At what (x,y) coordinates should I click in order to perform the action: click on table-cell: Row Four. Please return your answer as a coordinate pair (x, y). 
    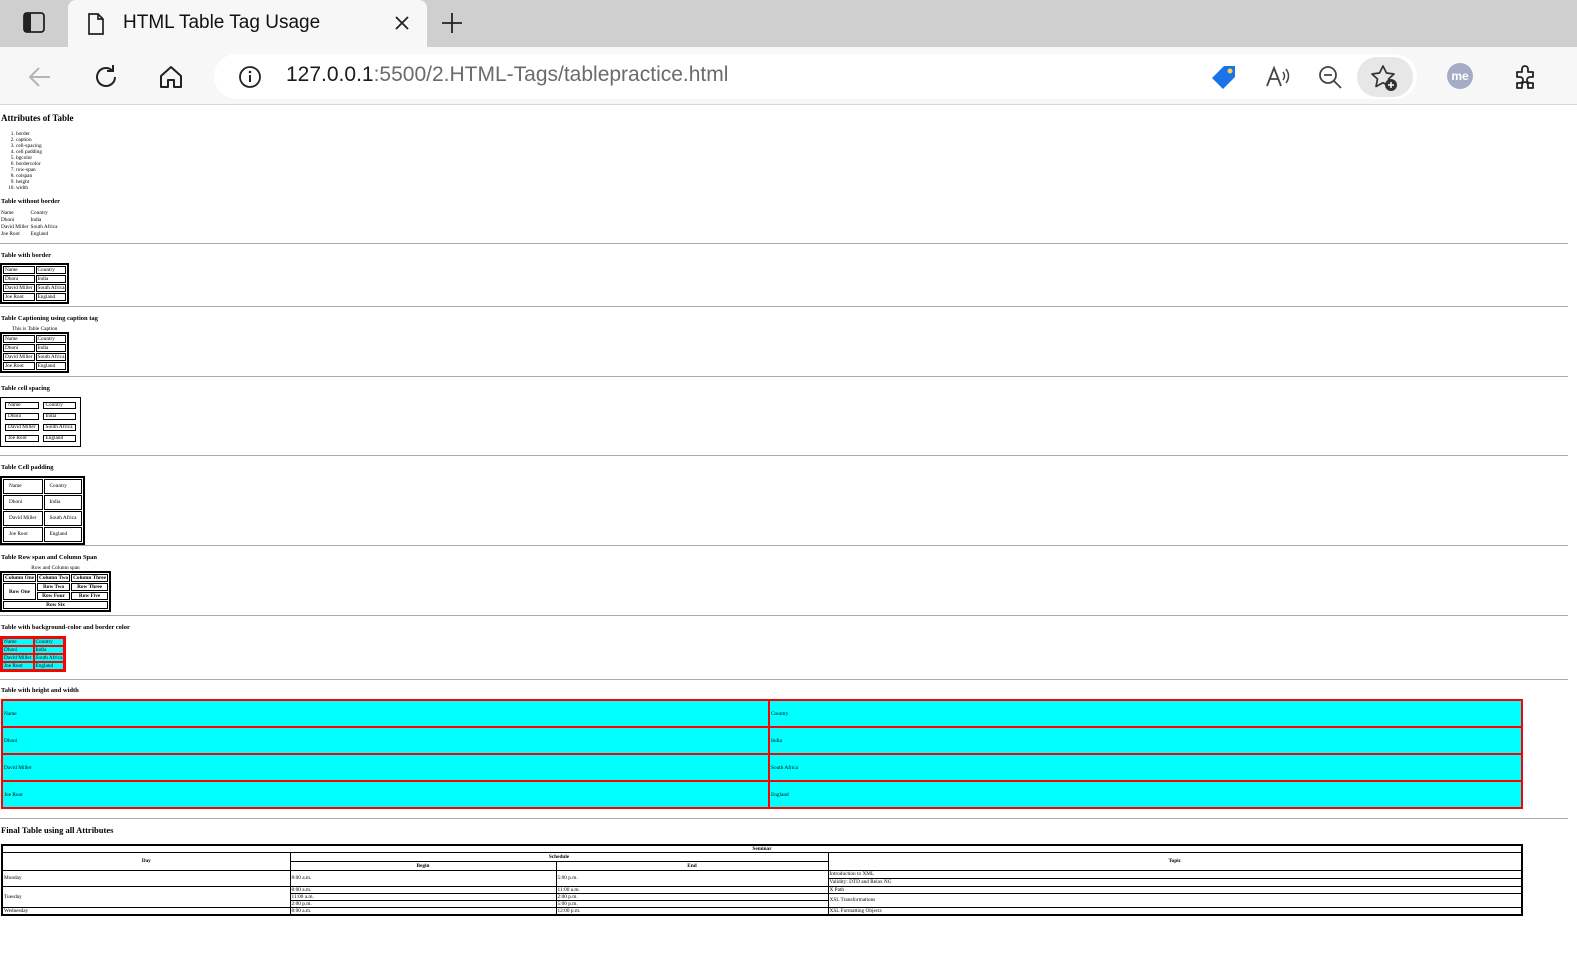
    Looking at the image, I should click on (54, 596).